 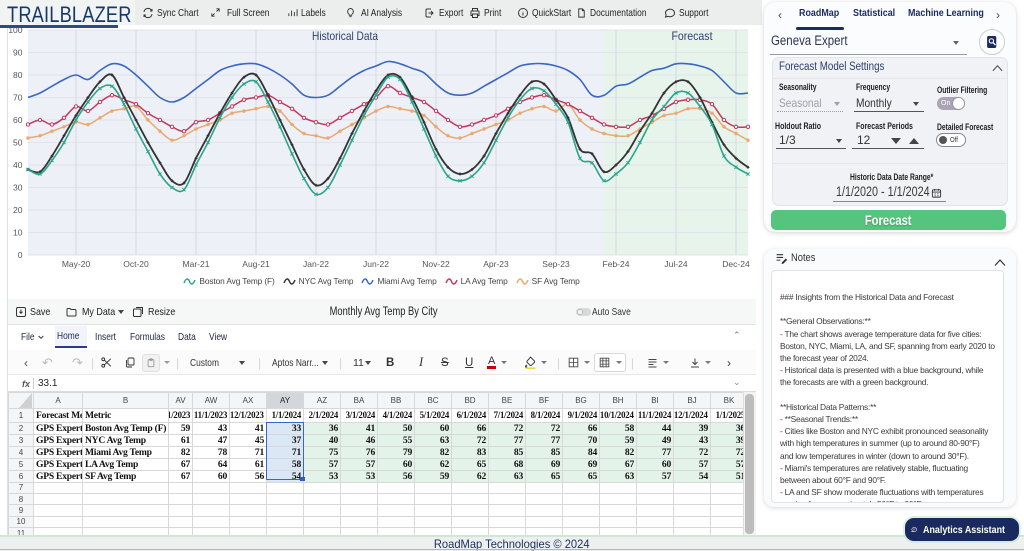 I want to click on svg-text: Apr-23, so click(x=496, y=264).